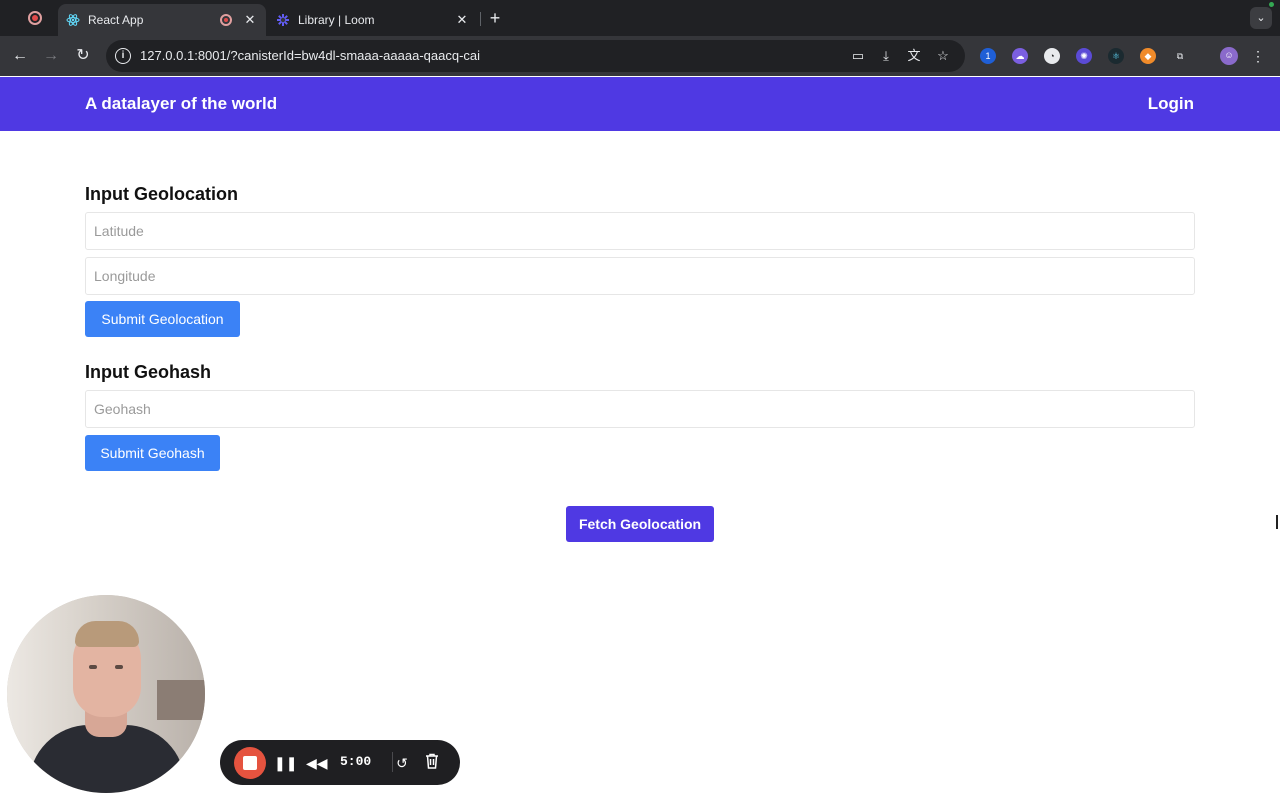  What do you see at coordinates (1229, 56) in the screenshot?
I see `profile-avatar: ☺` at bounding box center [1229, 56].